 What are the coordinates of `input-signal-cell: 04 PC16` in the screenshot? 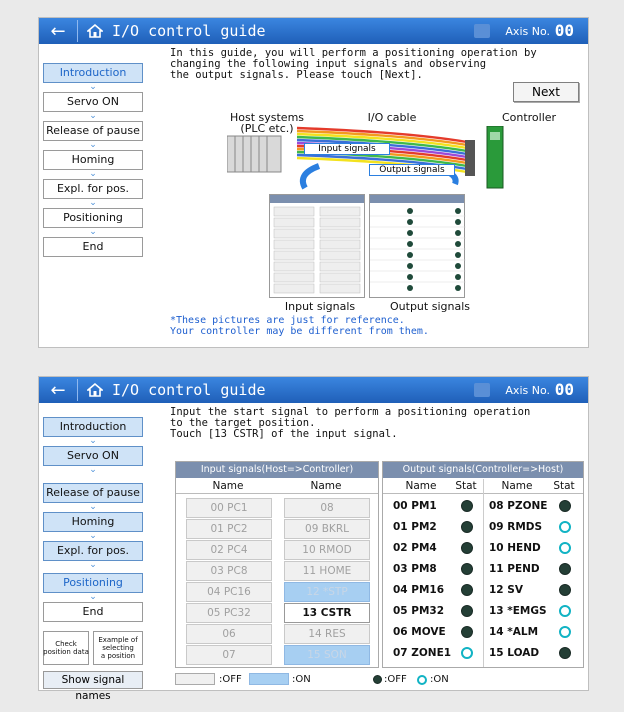 It's located at (229, 592).